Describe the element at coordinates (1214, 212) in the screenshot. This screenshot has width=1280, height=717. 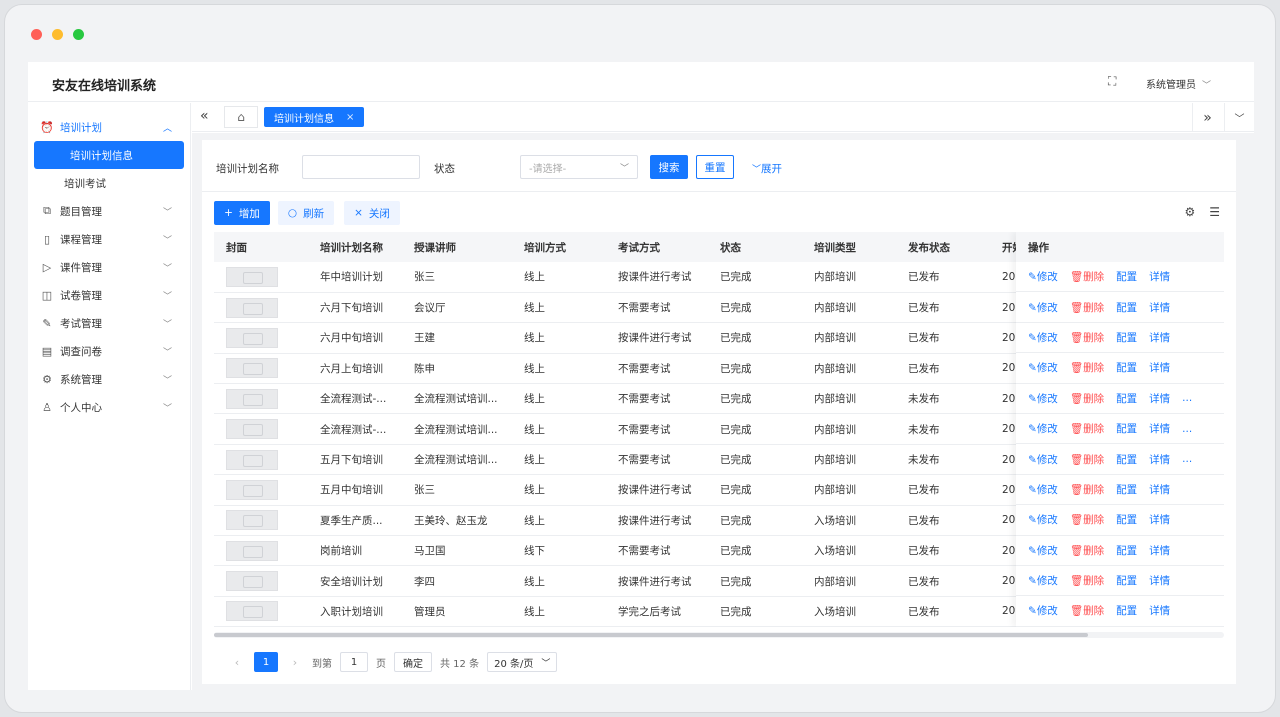
I see `column-density-icon: ☰` at that location.